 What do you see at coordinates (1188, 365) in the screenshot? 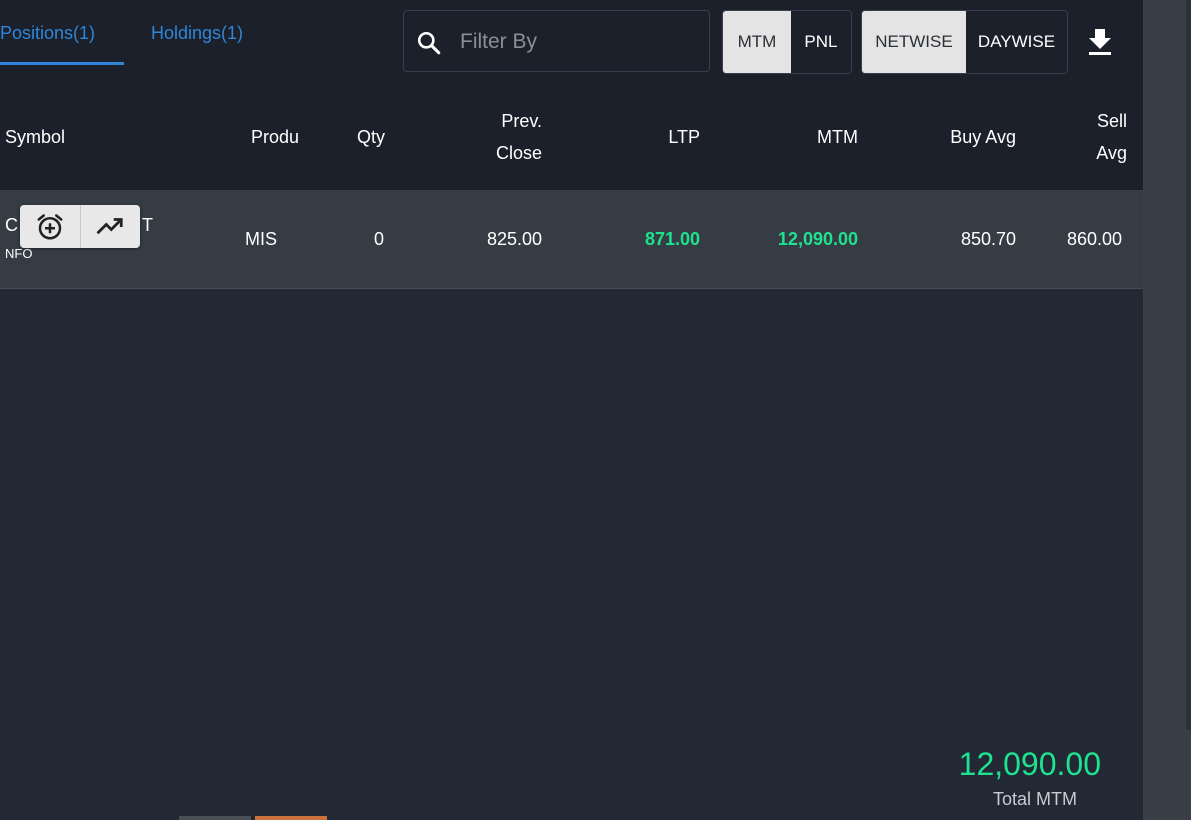
I see `scrollbar-track-edge` at bounding box center [1188, 365].